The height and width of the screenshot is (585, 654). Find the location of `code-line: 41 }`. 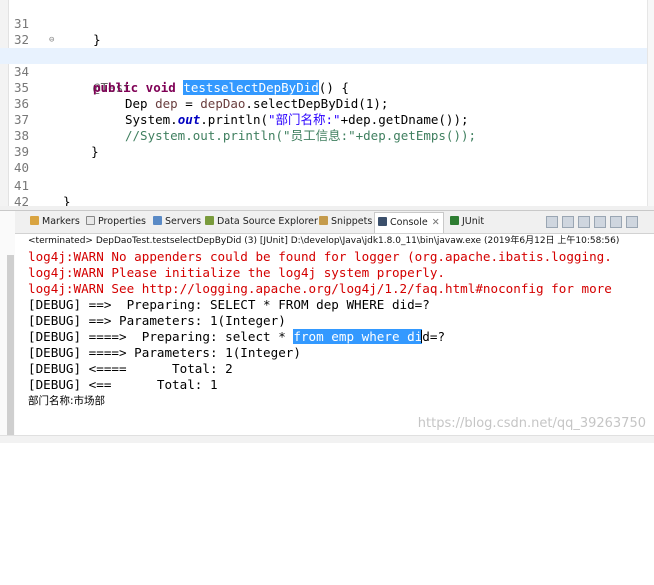

code-line: 41 } is located at coordinates (324, 185).